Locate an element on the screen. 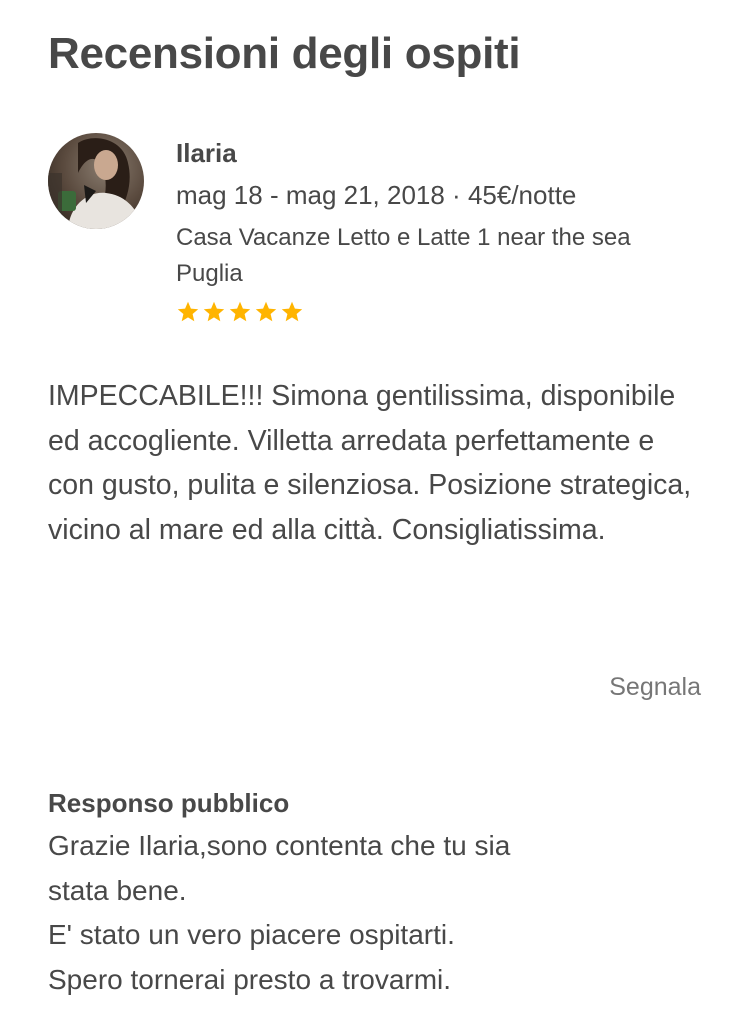 Image resolution: width=747 pixels, height=1022 pixels. reviewer-name: Ilaria is located at coordinates (436, 153).